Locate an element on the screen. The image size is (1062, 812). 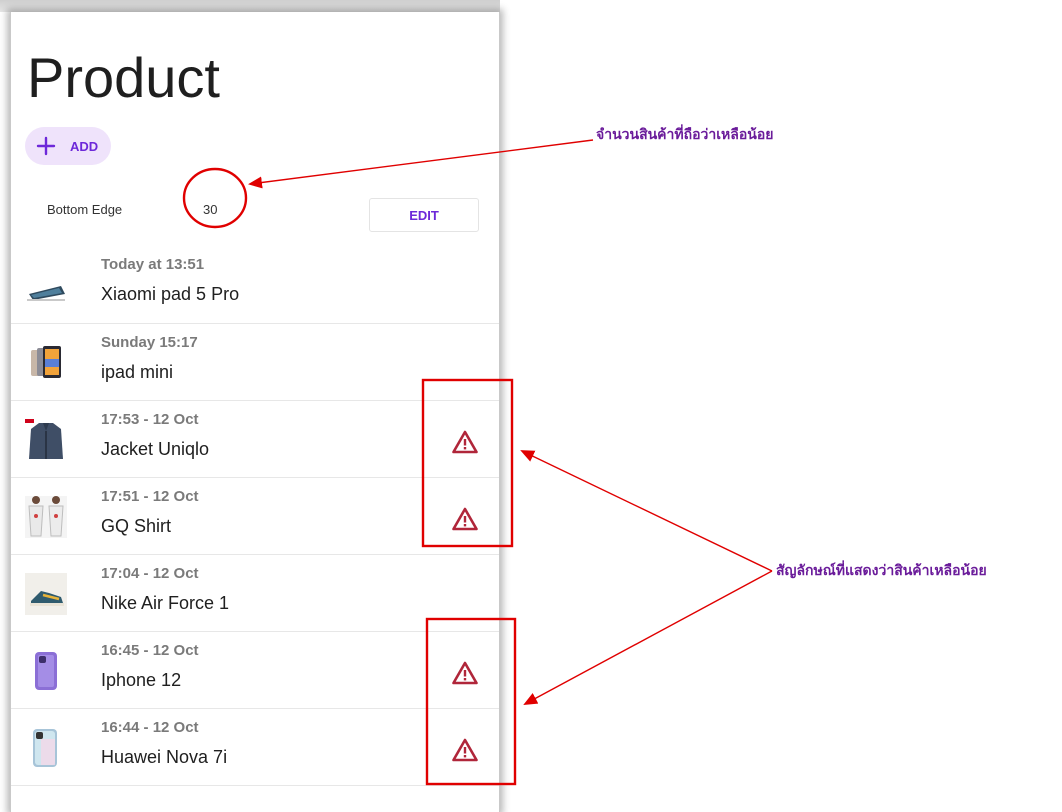
sneaker-thumb-icon is located at coordinates (46, 594).